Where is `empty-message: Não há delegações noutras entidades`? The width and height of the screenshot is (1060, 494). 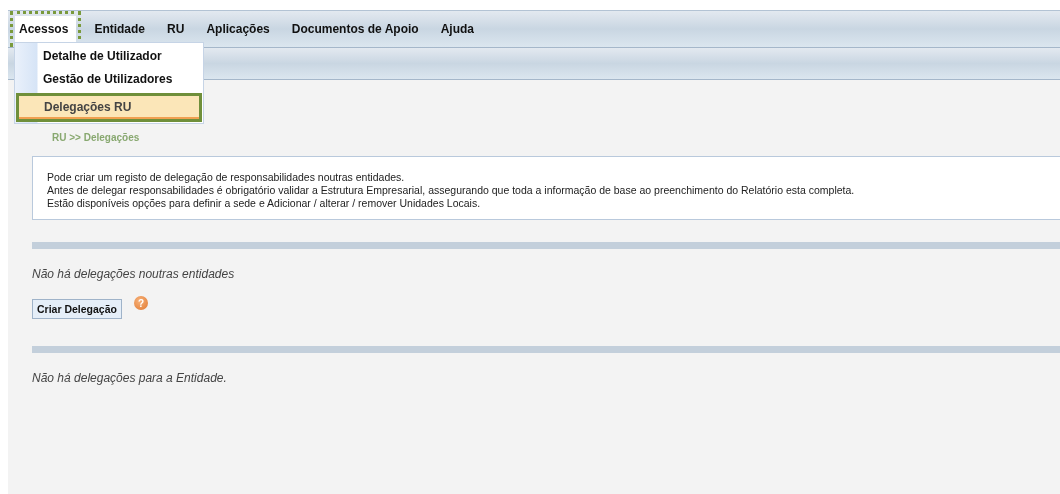
empty-message: Não há delegações noutras entidades is located at coordinates (134, 274).